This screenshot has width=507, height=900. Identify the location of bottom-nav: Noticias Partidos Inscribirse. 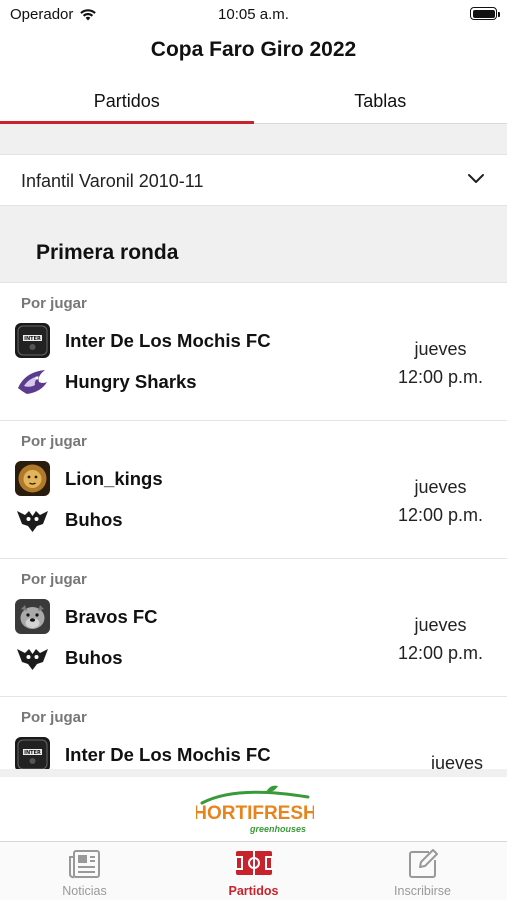
(253, 870).